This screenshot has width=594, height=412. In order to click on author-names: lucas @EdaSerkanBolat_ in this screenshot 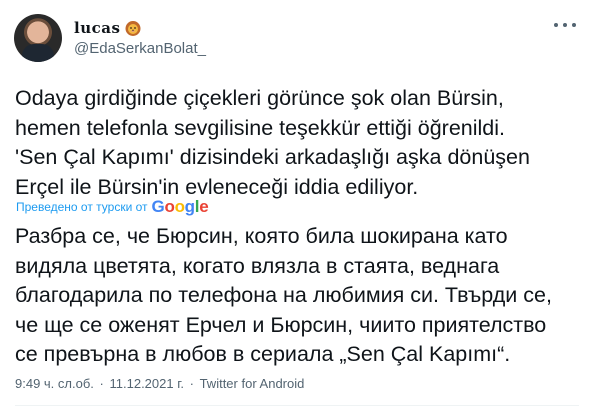, I will do `click(140, 38)`.